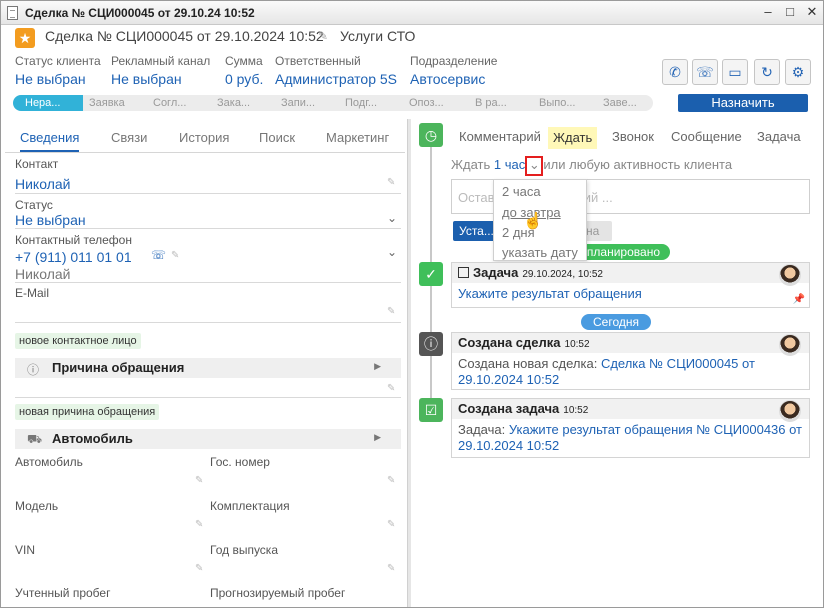 The image size is (824, 608). I want to click on edit-pencil-icon: ✎, so click(323, 36).